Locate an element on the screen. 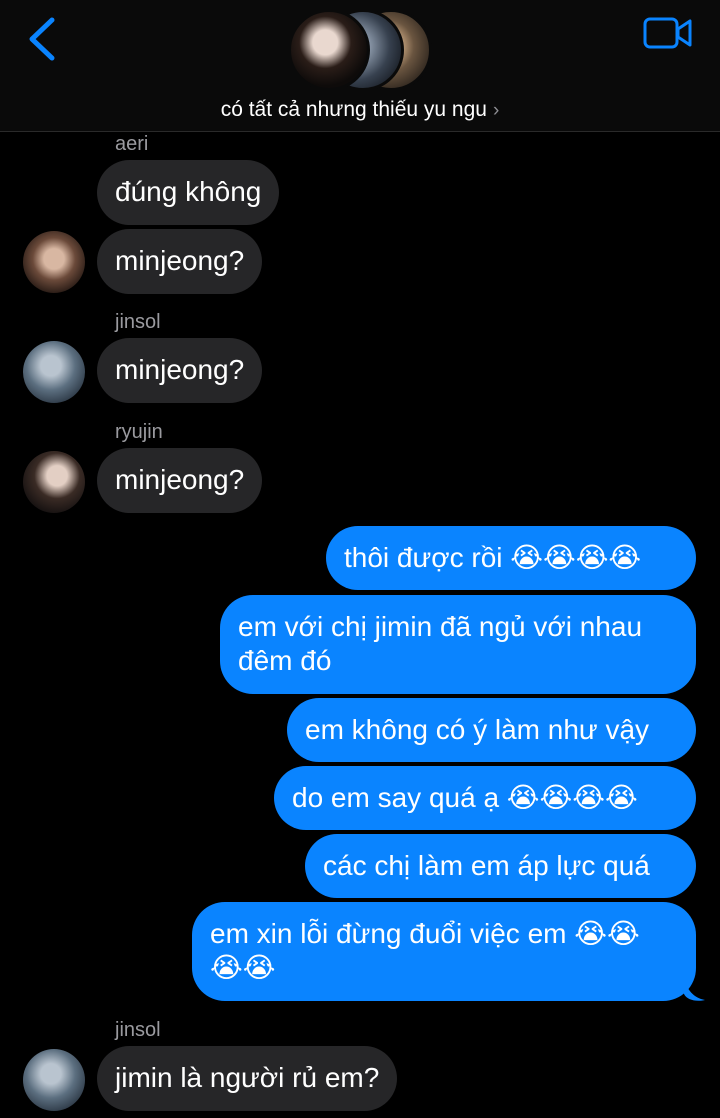  group-avatars is located at coordinates (360, 50).